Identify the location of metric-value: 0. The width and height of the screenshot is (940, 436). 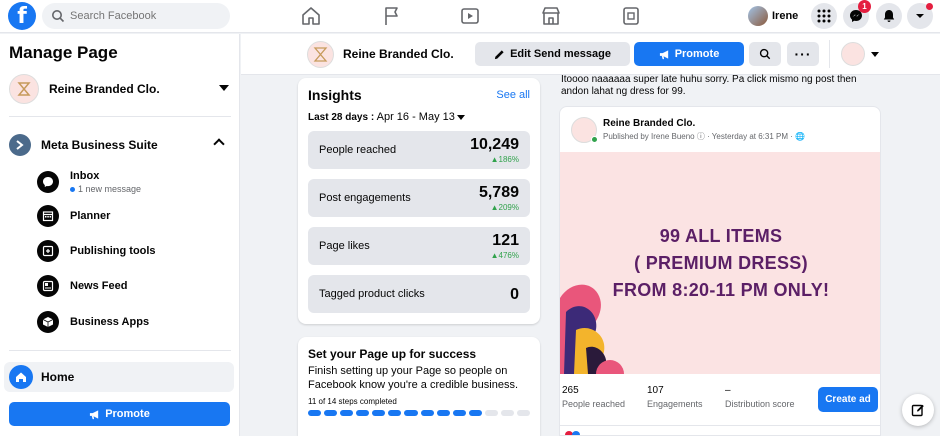
(514, 294).